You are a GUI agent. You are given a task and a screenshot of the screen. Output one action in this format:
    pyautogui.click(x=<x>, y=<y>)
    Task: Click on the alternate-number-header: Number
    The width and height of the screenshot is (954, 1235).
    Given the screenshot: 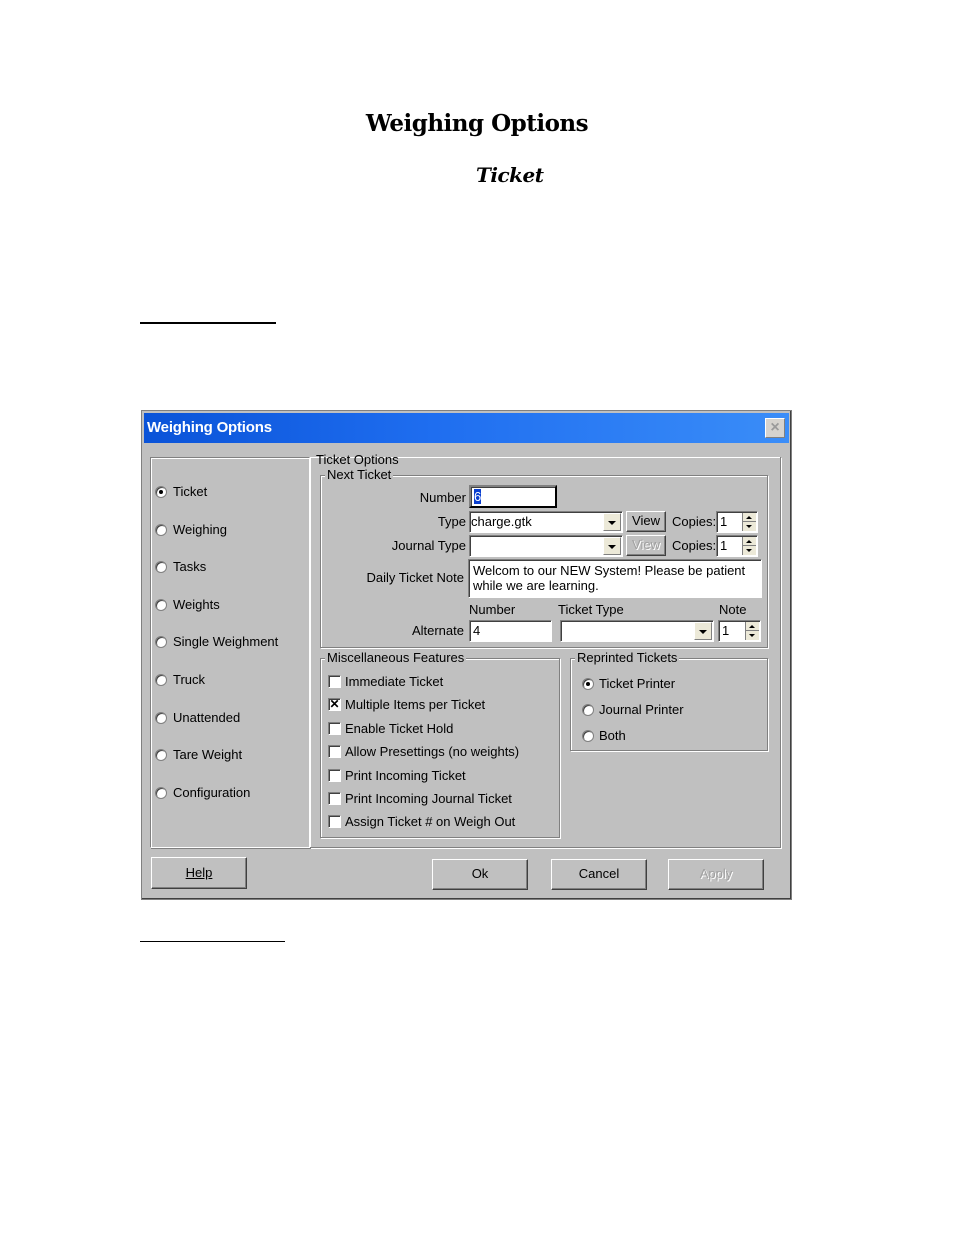 What is the action you would take?
    pyautogui.click(x=492, y=609)
    